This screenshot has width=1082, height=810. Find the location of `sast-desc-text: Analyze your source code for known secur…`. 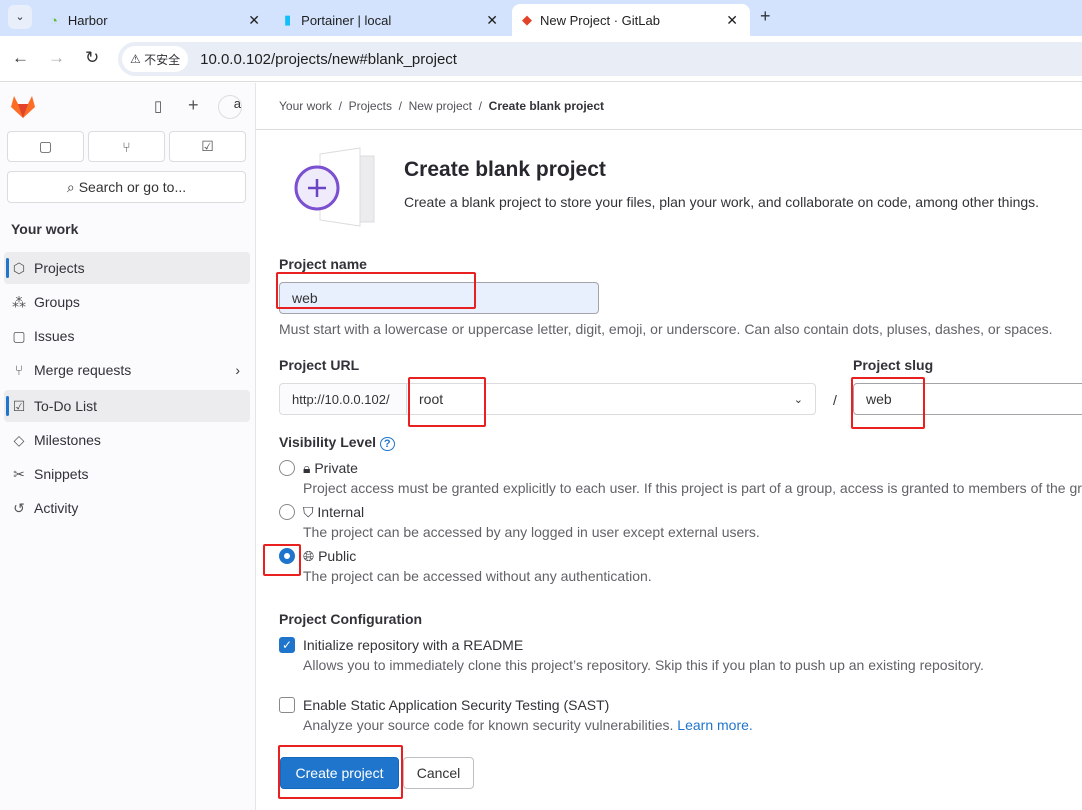

sast-desc-text: Analyze your source code for known secur… is located at coordinates (488, 725).